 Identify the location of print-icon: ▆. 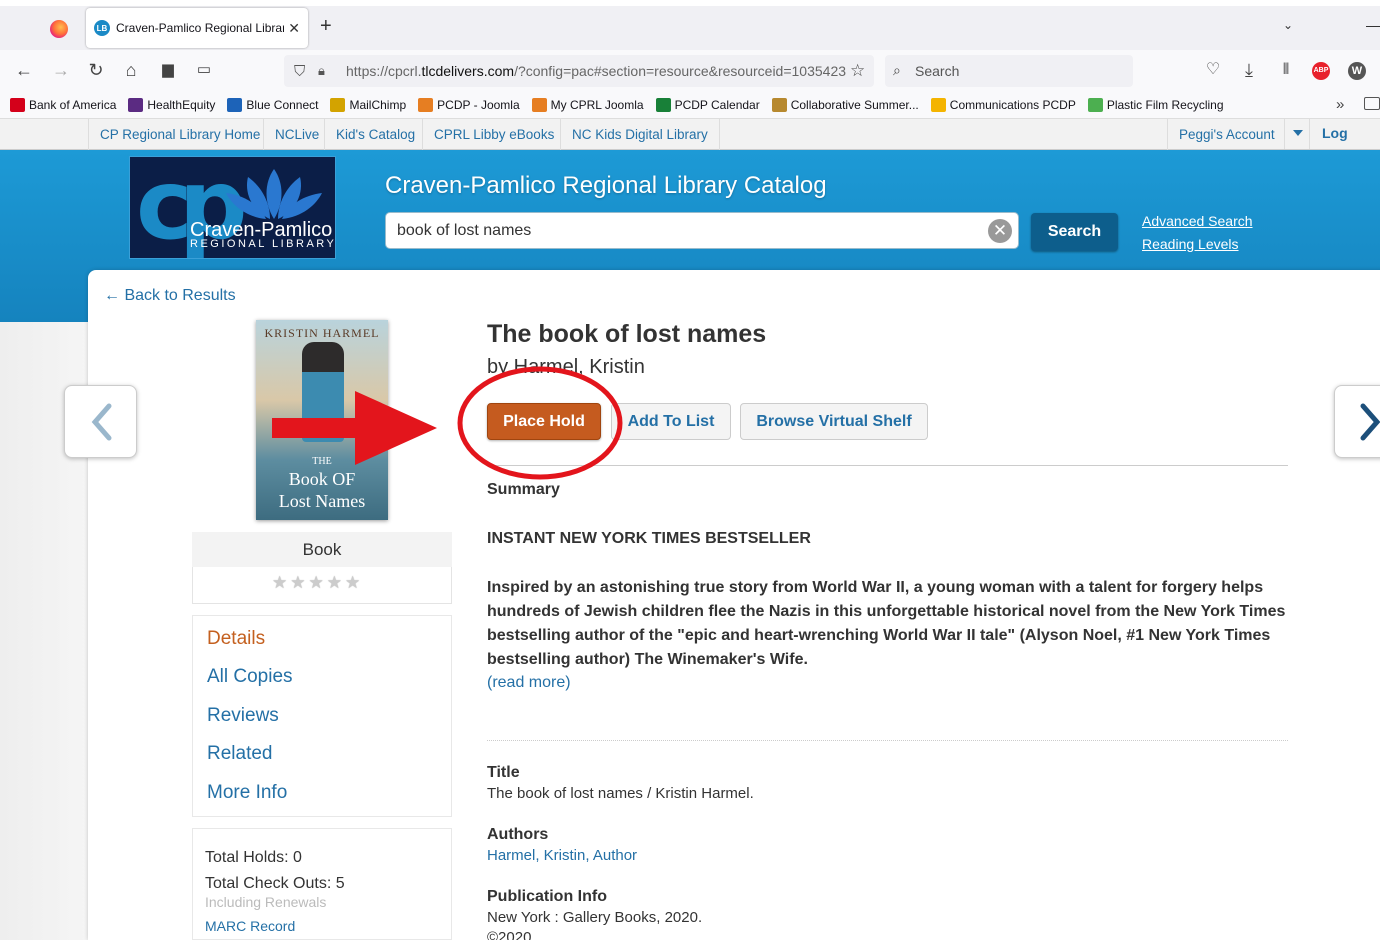
(168, 70).